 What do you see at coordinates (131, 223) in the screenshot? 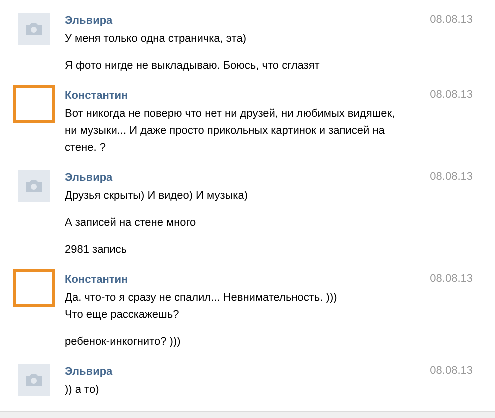
I see `message-text: А записей на стене много` at bounding box center [131, 223].